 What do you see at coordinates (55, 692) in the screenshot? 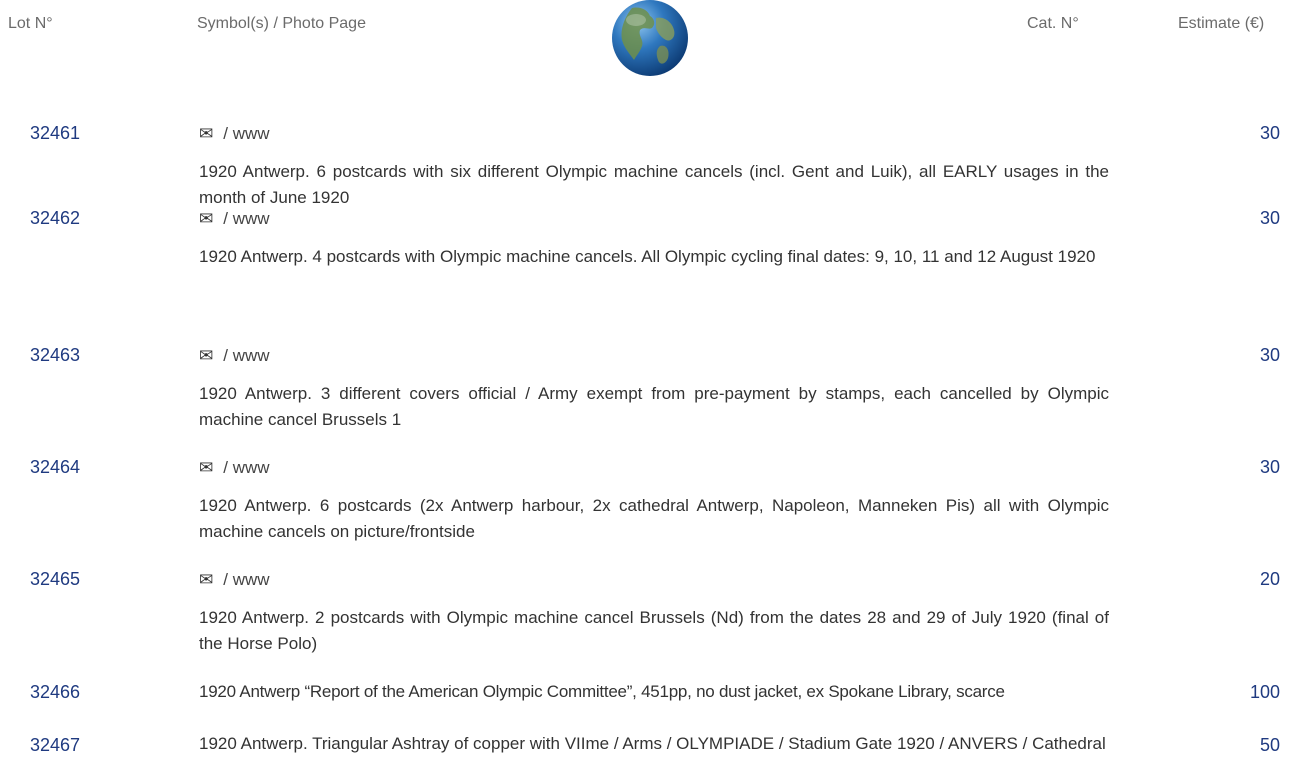
I see `lot-number: 32466` at bounding box center [55, 692].